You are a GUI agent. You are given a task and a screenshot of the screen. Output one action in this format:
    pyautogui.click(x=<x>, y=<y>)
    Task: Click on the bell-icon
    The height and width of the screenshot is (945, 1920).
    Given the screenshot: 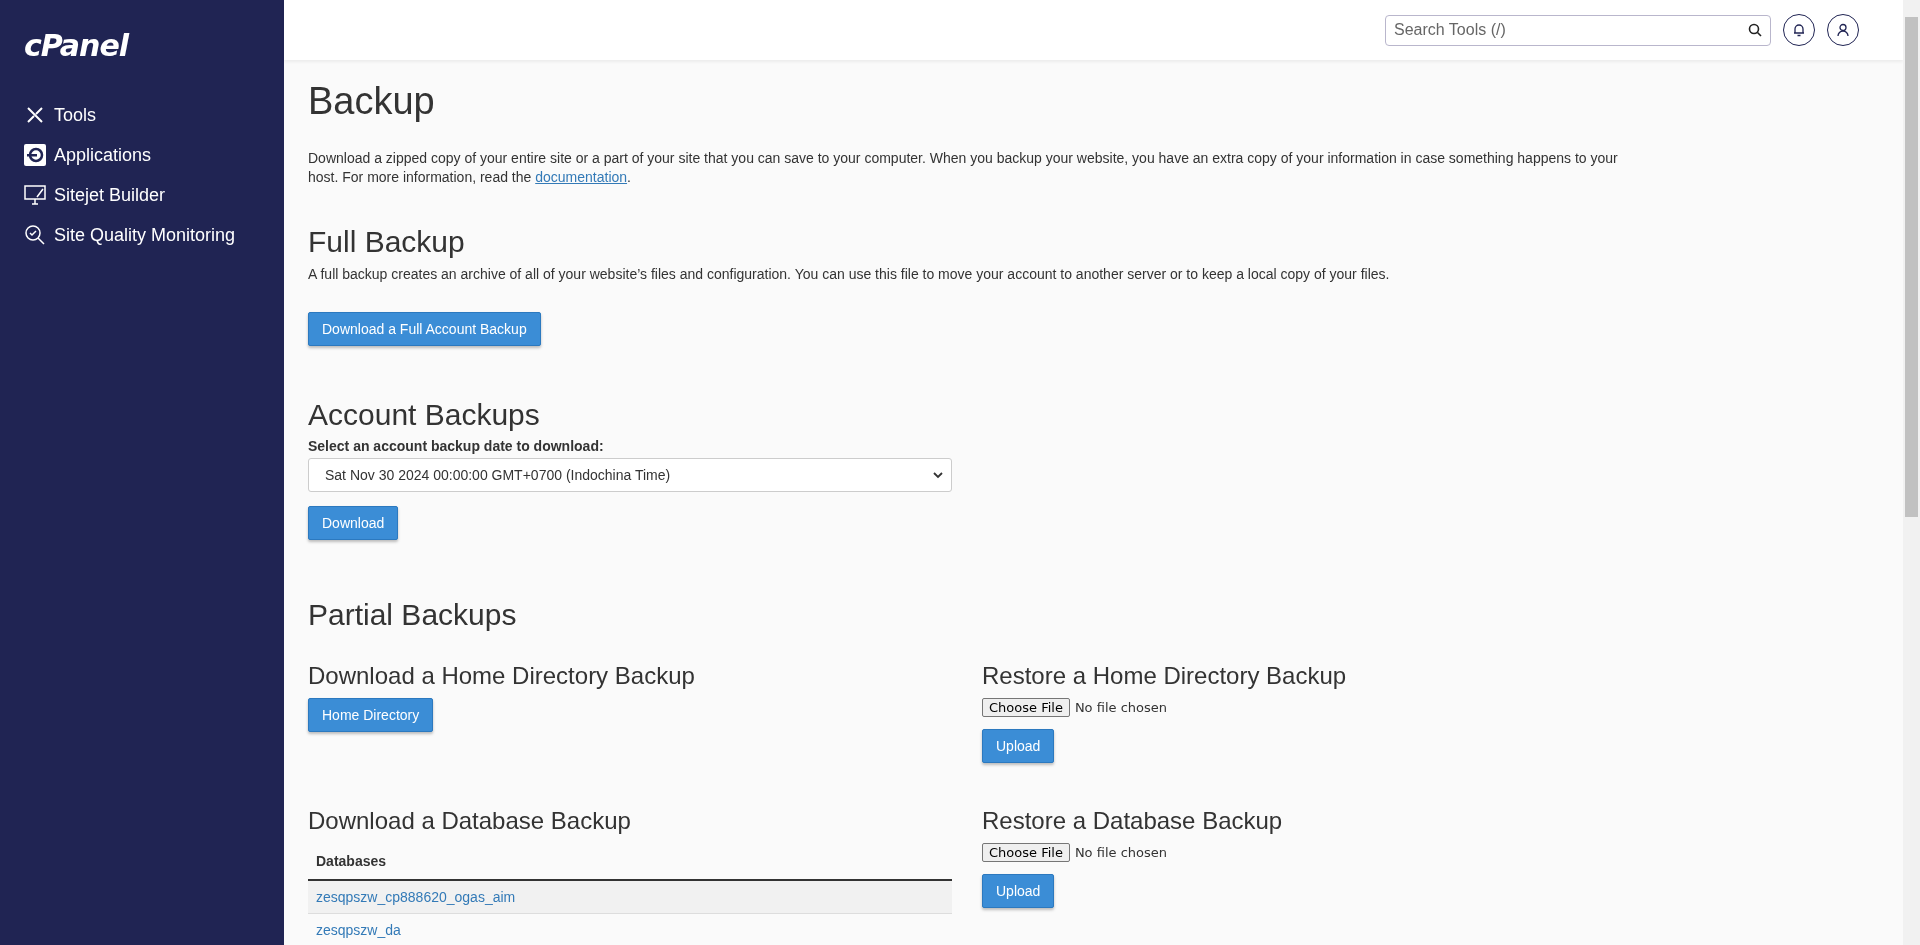 What is the action you would take?
    pyautogui.click(x=1799, y=30)
    